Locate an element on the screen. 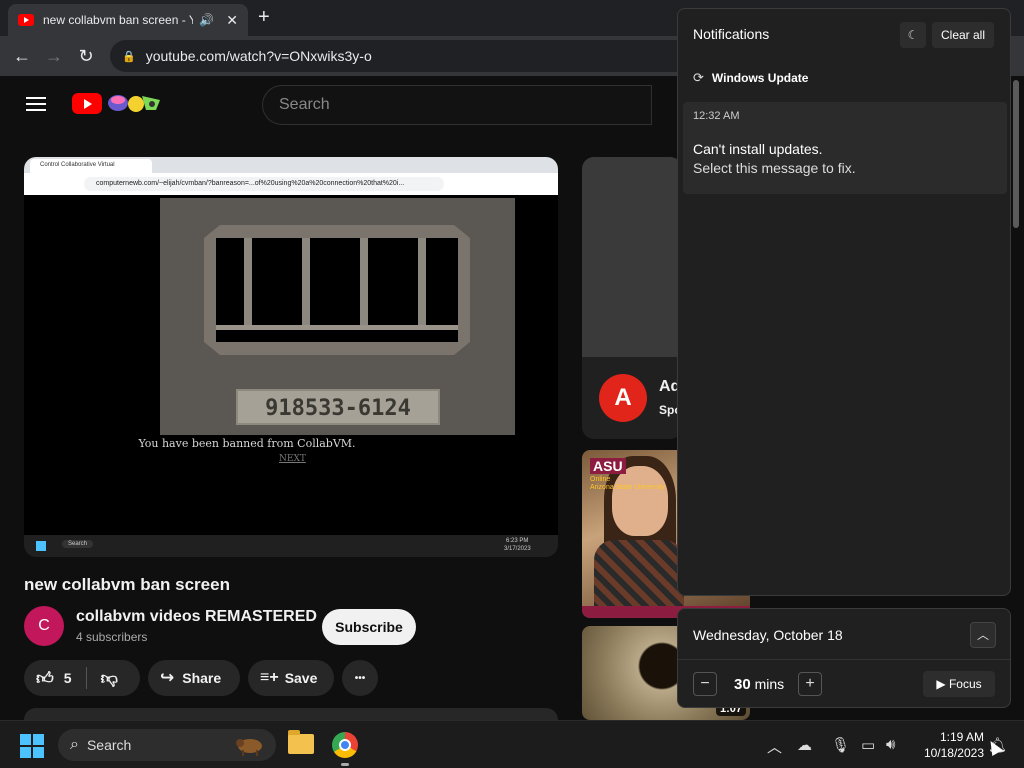 The image size is (1024, 768). share-label: Share is located at coordinates (202, 678).